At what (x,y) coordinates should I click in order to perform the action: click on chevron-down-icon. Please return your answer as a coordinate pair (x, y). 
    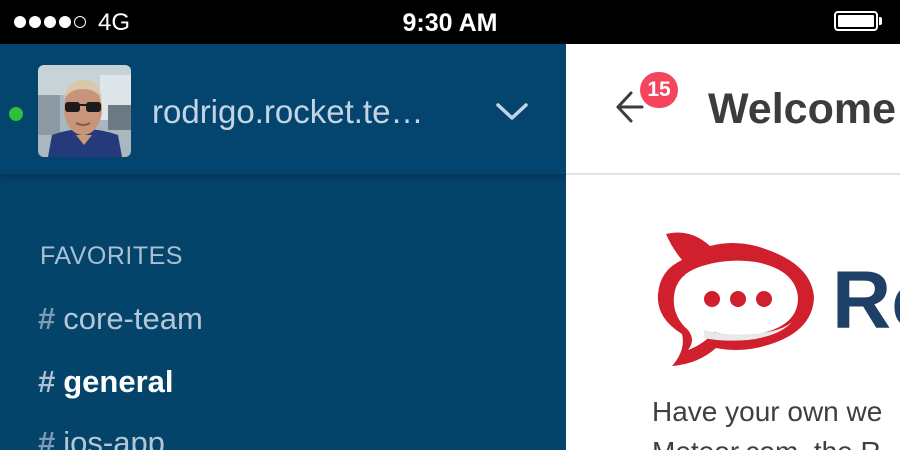
    Looking at the image, I should click on (512, 111).